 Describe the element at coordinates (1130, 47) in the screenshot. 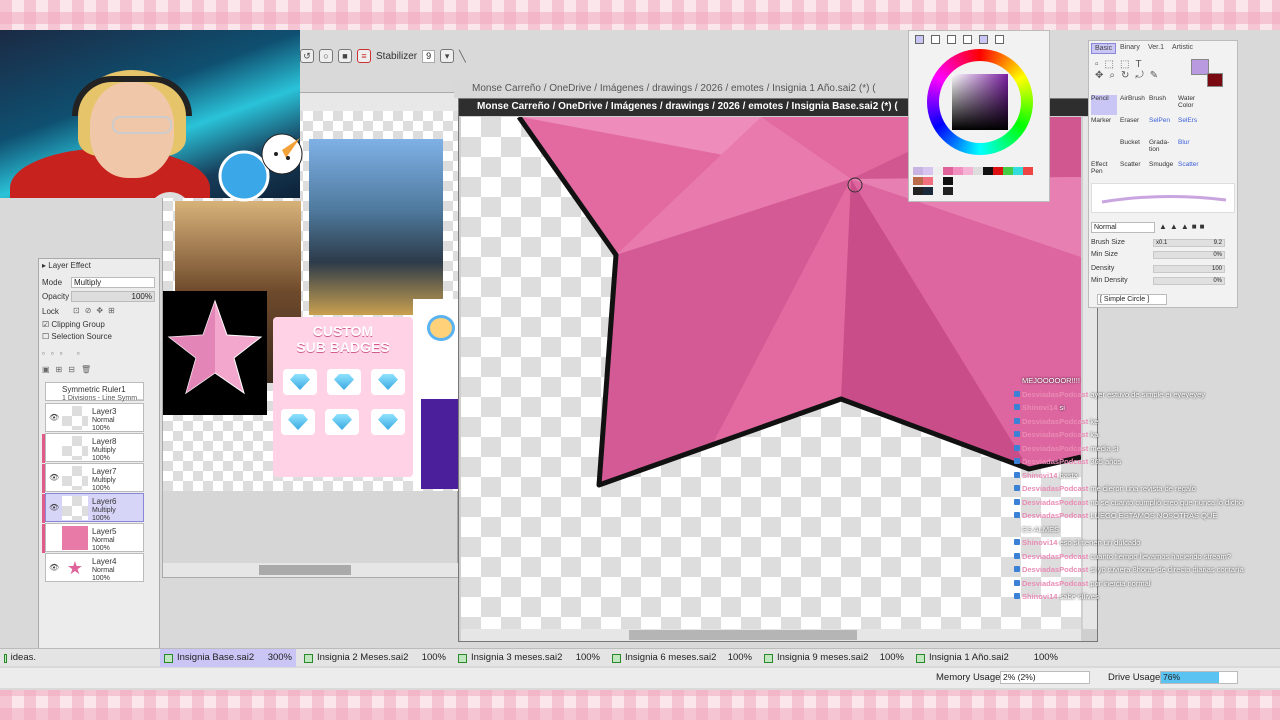

I see `tab-binary: Binary` at that location.